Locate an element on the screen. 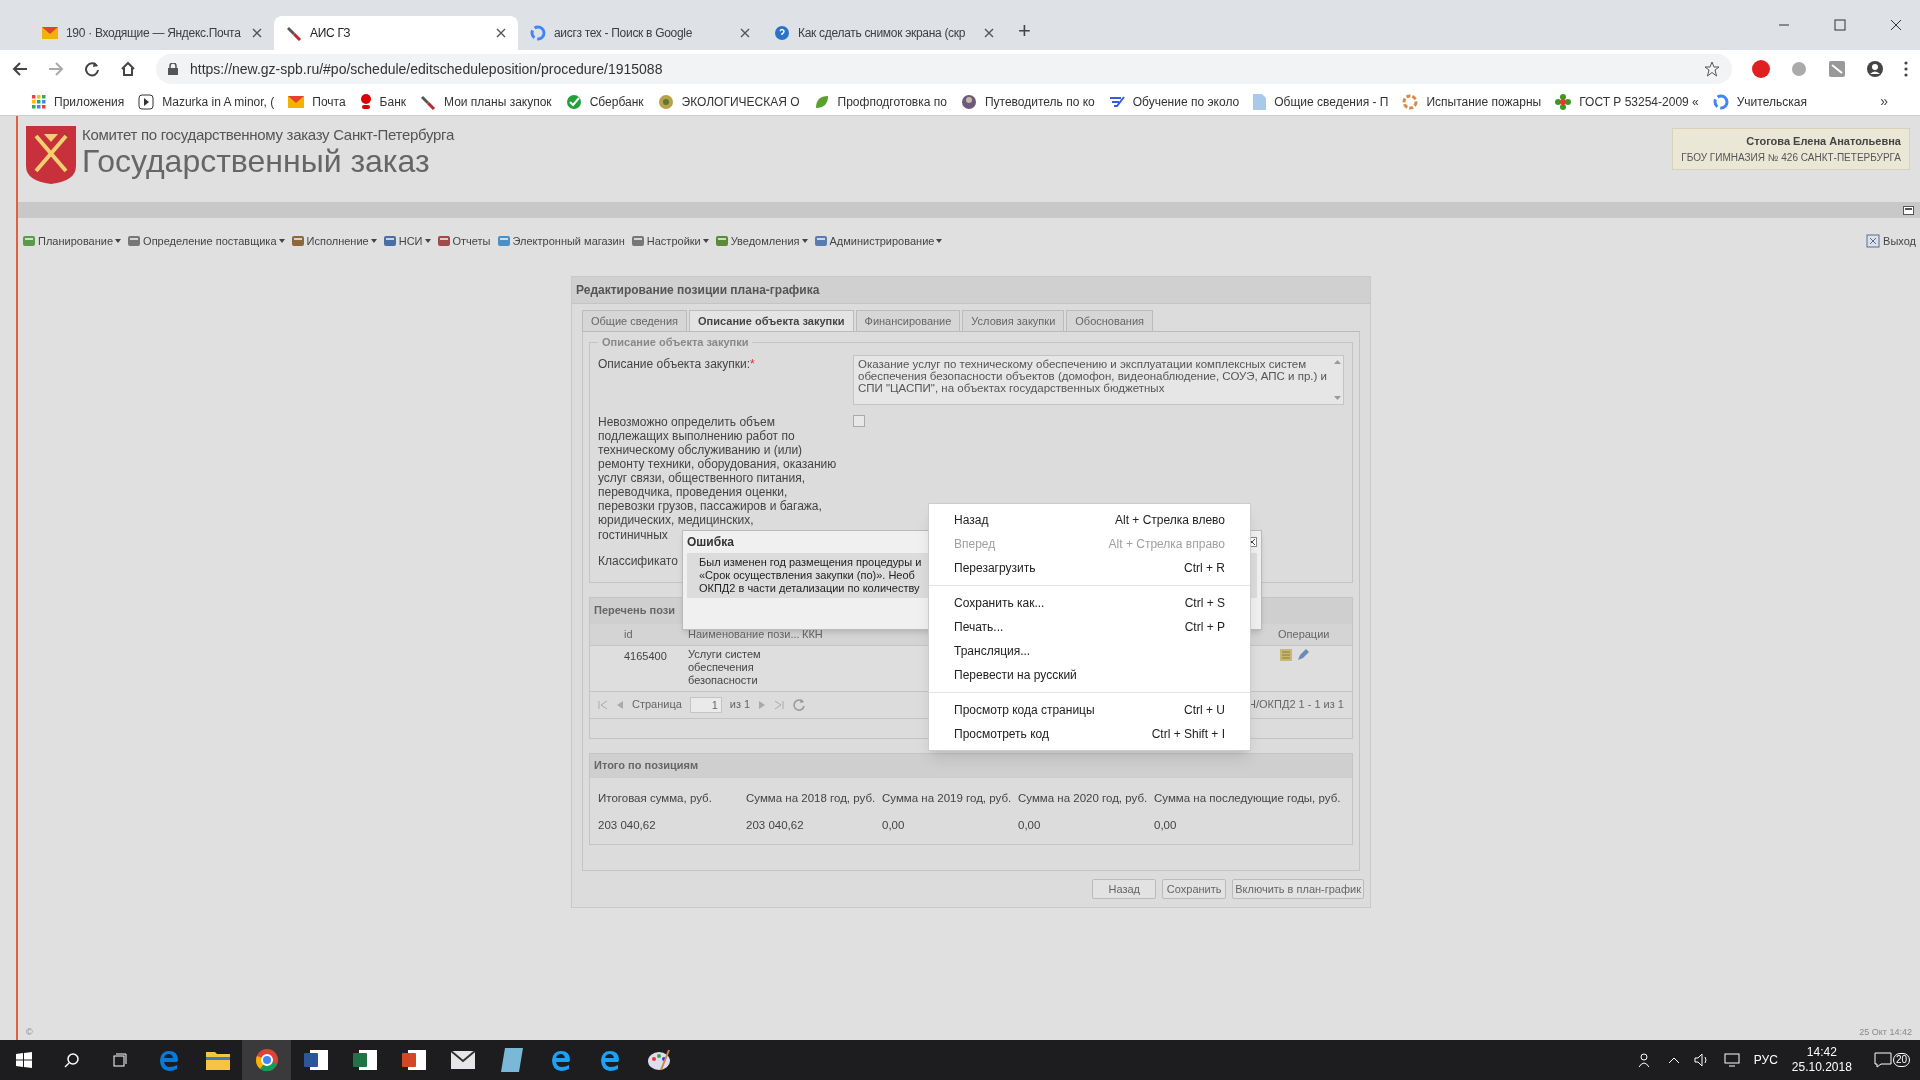  bookmark: Учительская is located at coordinates (1759, 101).